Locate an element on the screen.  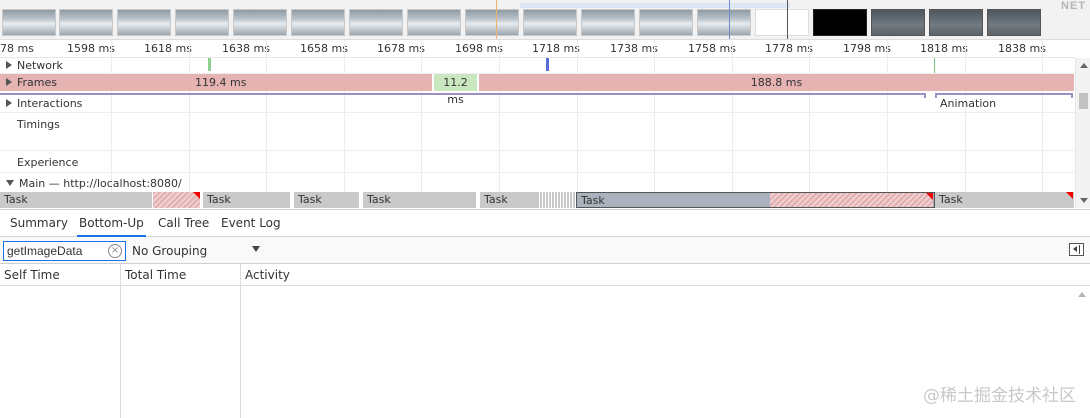
details-tabbar: Summary Bottom-Up Call Tree Event Log is located at coordinates (545, 223).